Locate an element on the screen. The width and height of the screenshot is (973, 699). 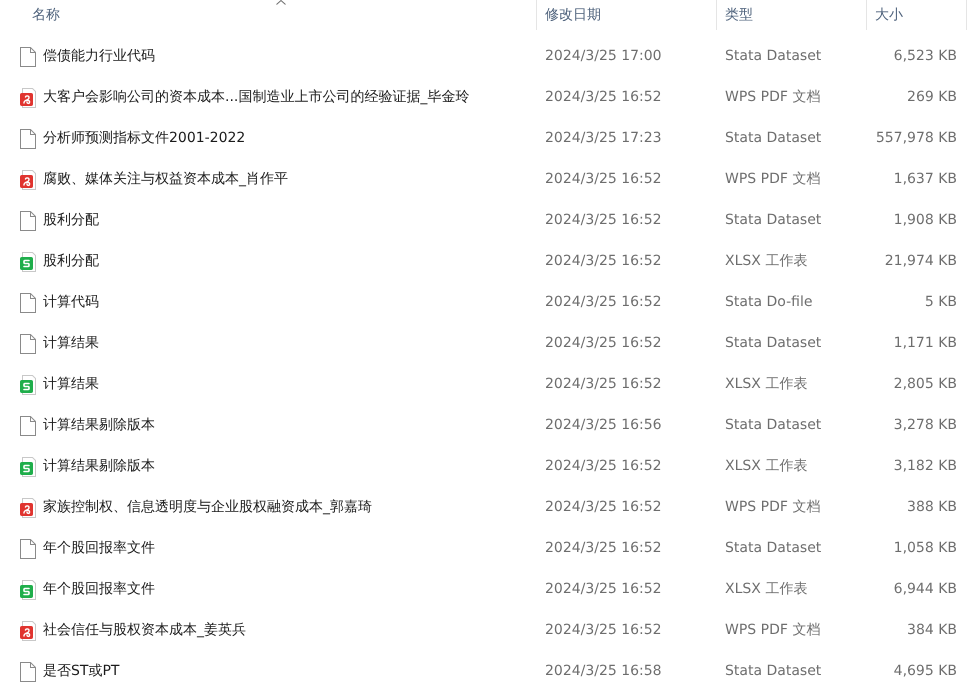
column-header: 类型 is located at coordinates (792, 15).